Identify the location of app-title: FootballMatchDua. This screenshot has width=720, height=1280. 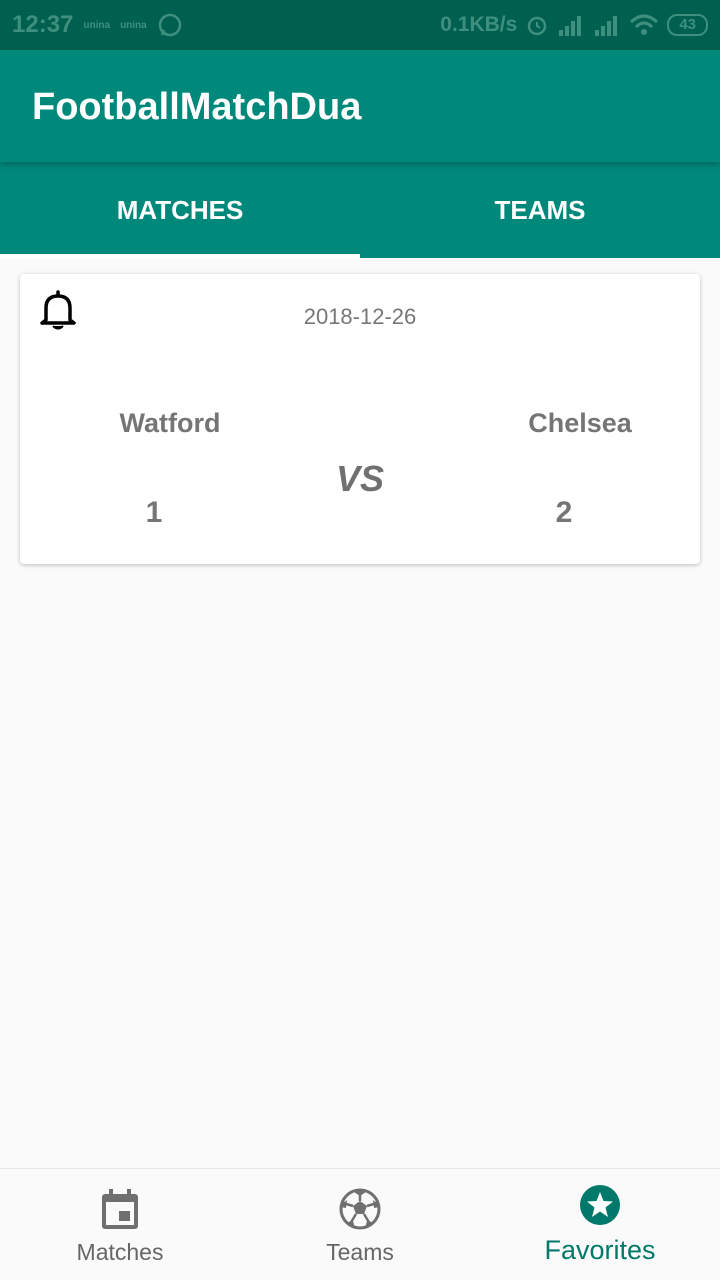
(197, 107).